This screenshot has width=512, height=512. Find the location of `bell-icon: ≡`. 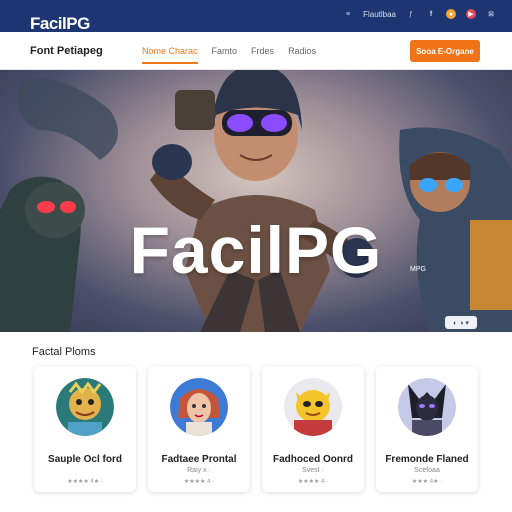

bell-icon: ≡ is located at coordinates (348, 14).